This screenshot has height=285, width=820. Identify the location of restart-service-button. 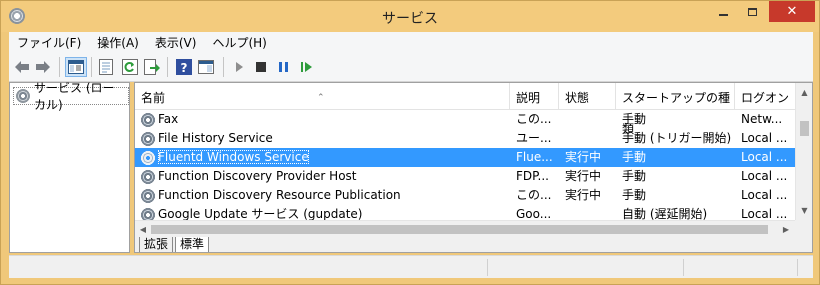
(307, 67).